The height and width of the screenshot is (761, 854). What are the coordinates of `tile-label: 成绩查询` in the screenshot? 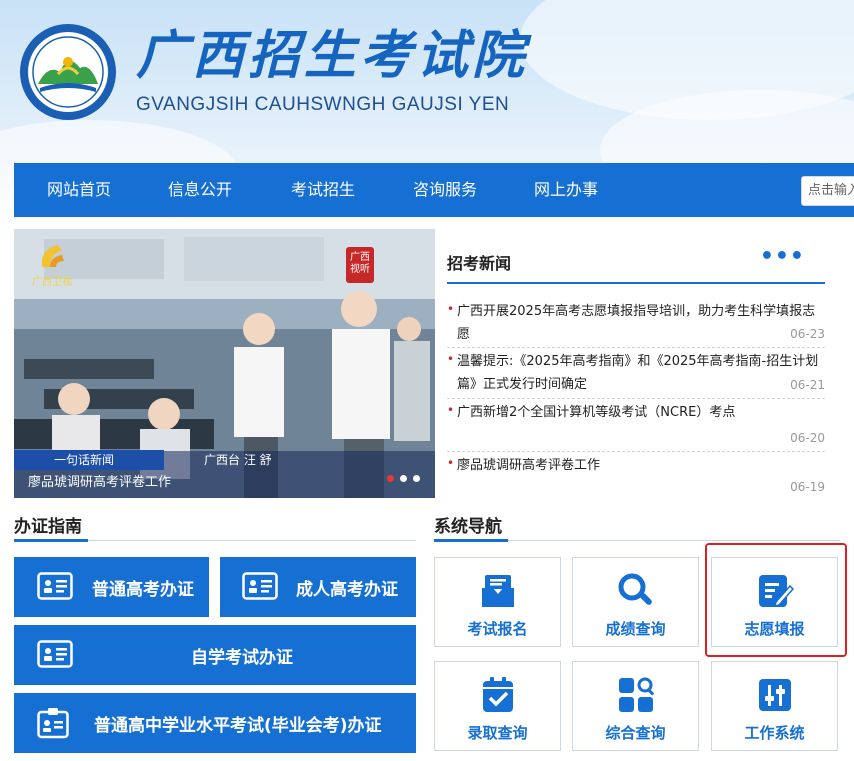 It's located at (635, 629).